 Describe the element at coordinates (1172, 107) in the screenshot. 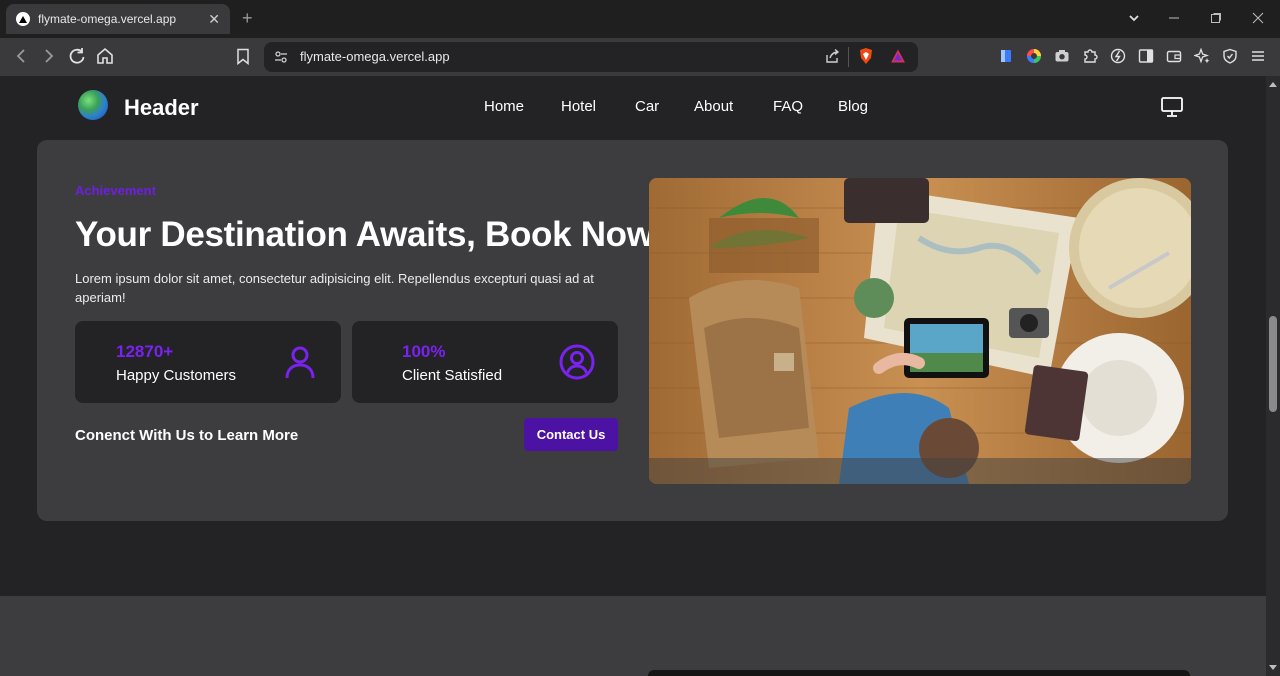

I see `monitor-theme-icon` at that location.